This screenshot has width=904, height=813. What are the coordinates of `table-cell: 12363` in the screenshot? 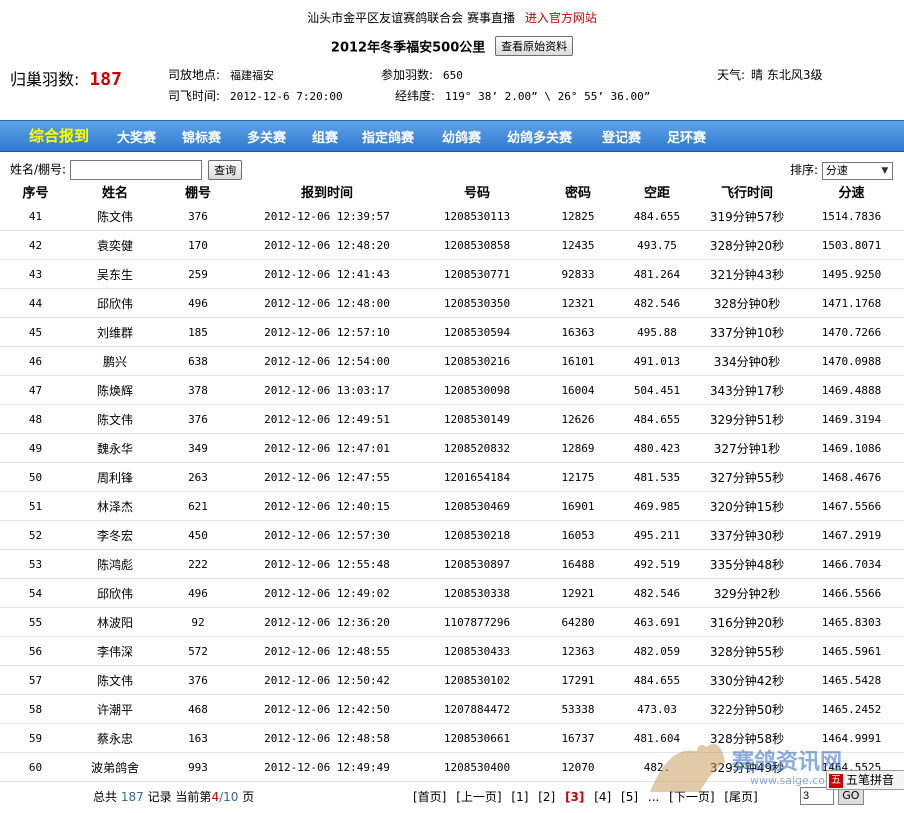 It's located at (578, 651).